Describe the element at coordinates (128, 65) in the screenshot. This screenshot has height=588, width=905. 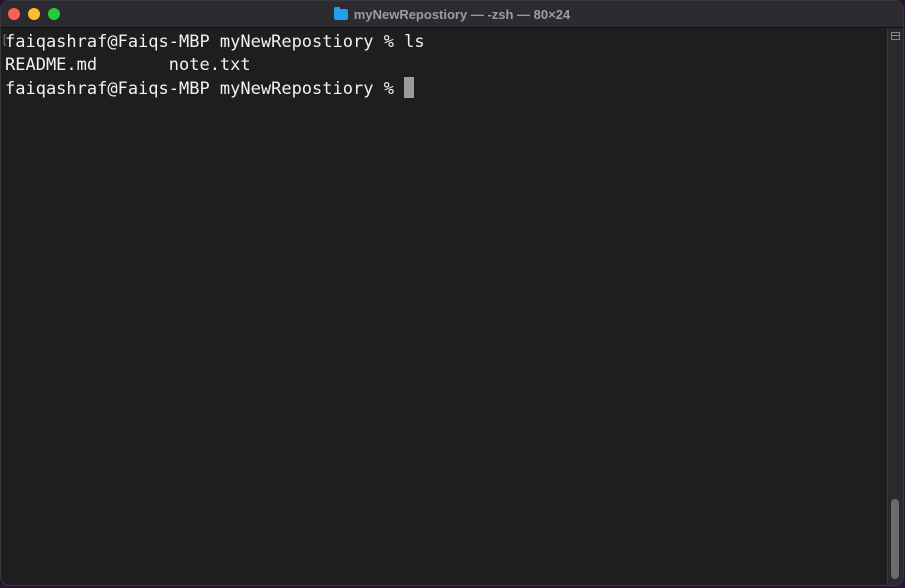
I see `output: README.md note.txt` at that location.